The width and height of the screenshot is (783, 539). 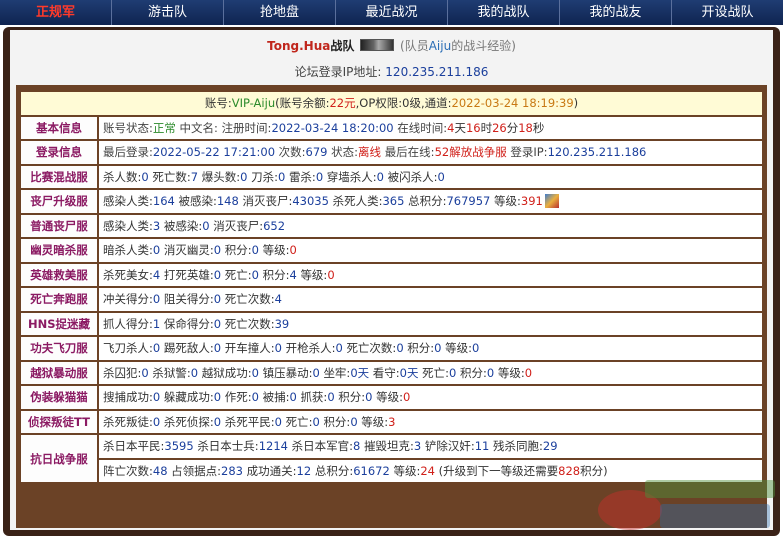 What do you see at coordinates (280, 12) in the screenshot?
I see `nav-territory: 抢地盘` at bounding box center [280, 12].